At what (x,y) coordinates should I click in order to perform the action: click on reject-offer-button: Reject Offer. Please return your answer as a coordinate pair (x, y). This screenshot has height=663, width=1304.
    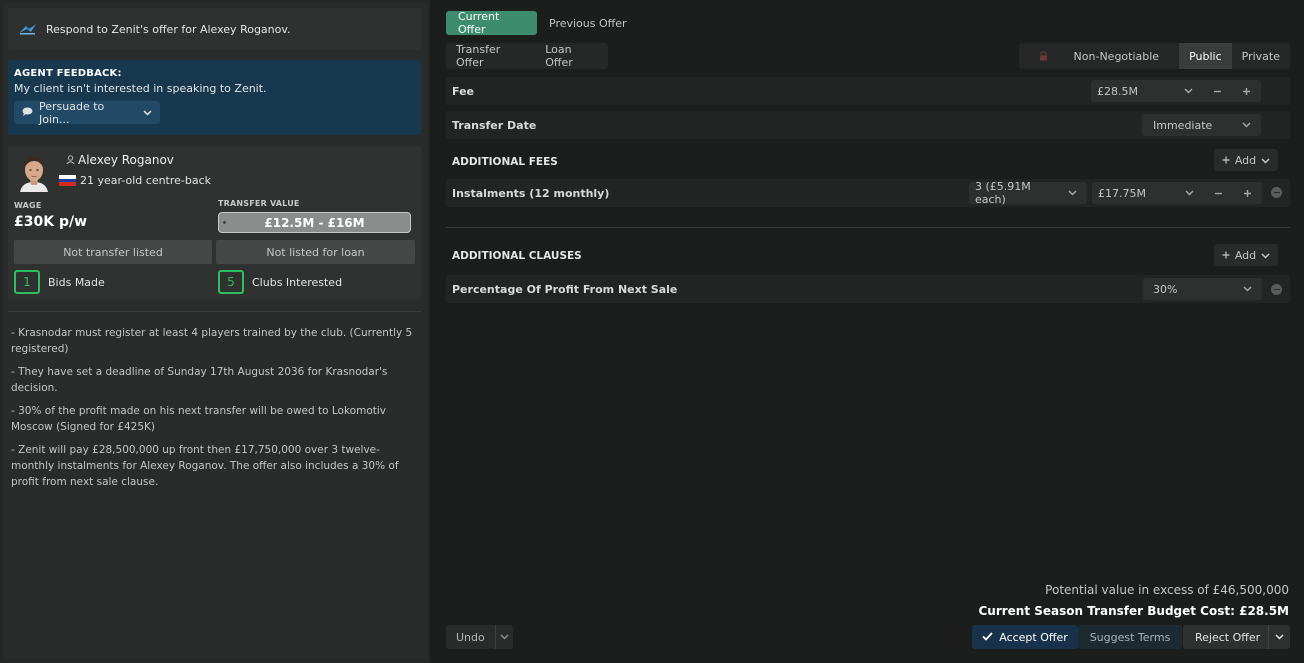
    Looking at the image, I should click on (1236, 637).